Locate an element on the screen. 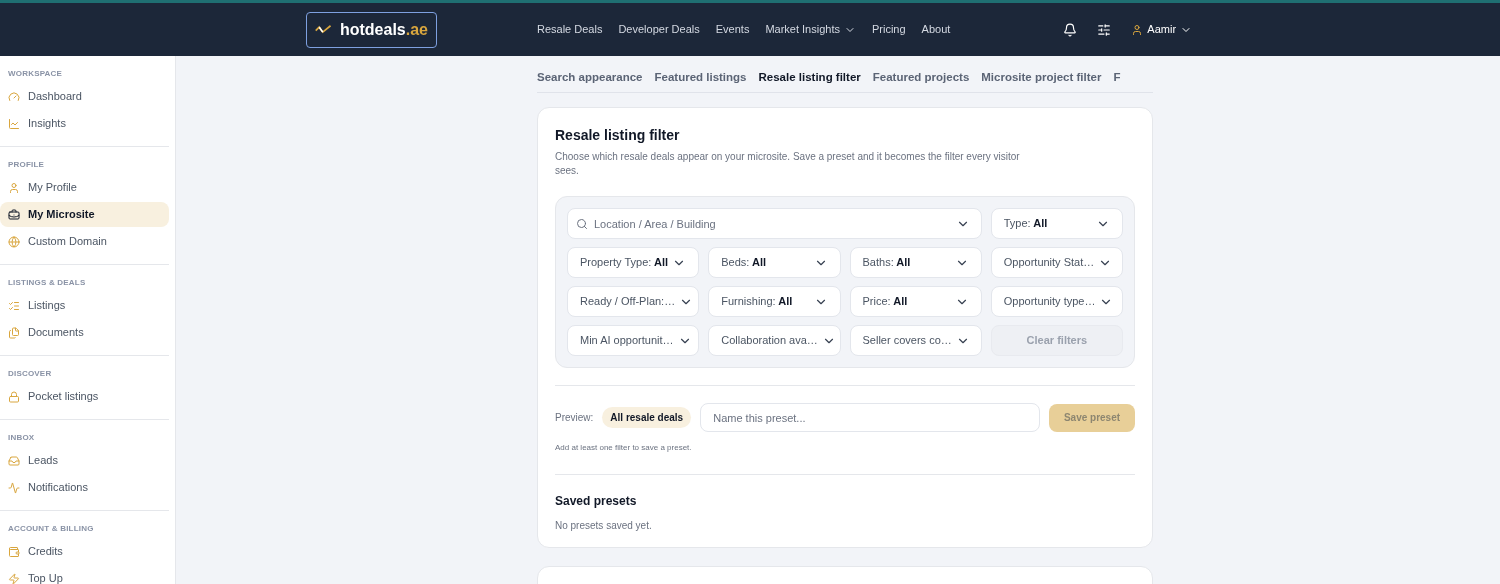 This screenshot has height=584, width=1500. sidebar-item: Documents is located at coordinates (84, 332).